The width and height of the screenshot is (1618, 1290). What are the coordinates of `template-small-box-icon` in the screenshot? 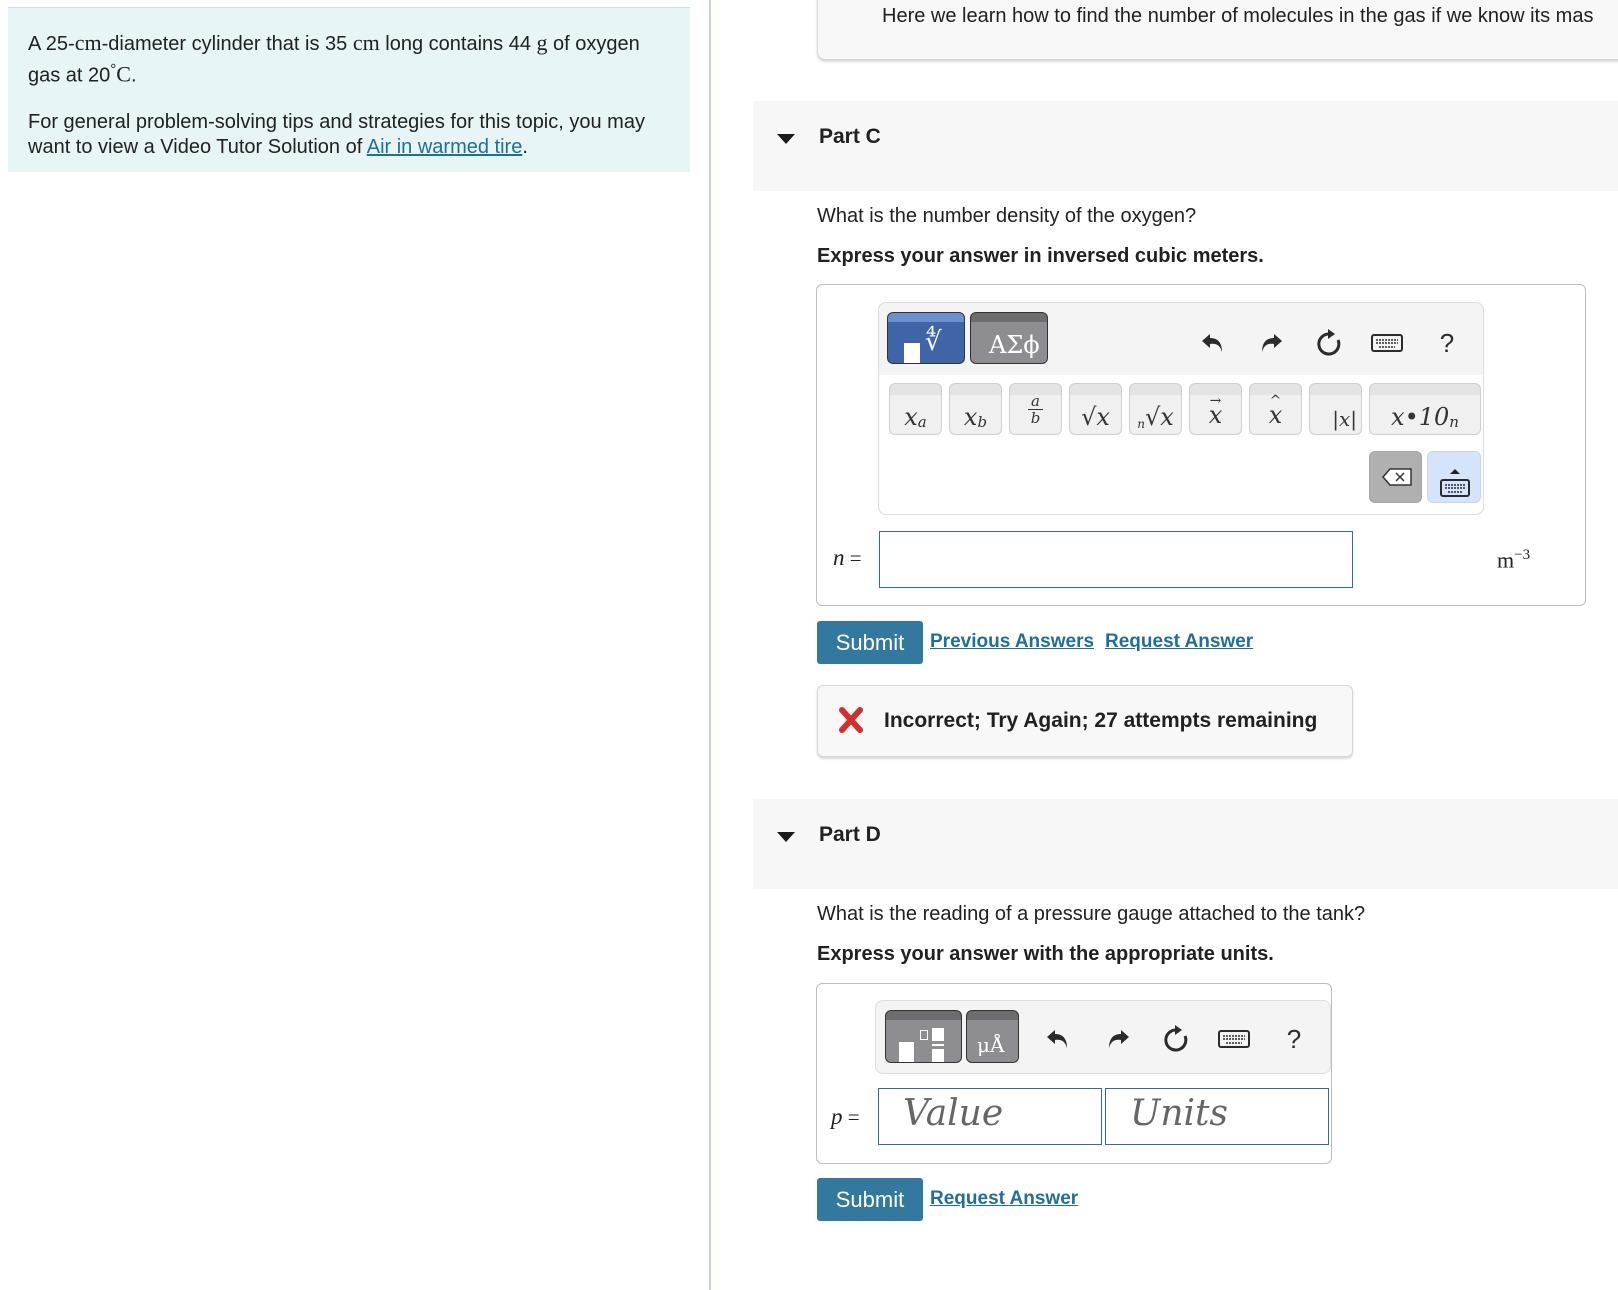 It's located at (924, 1035).